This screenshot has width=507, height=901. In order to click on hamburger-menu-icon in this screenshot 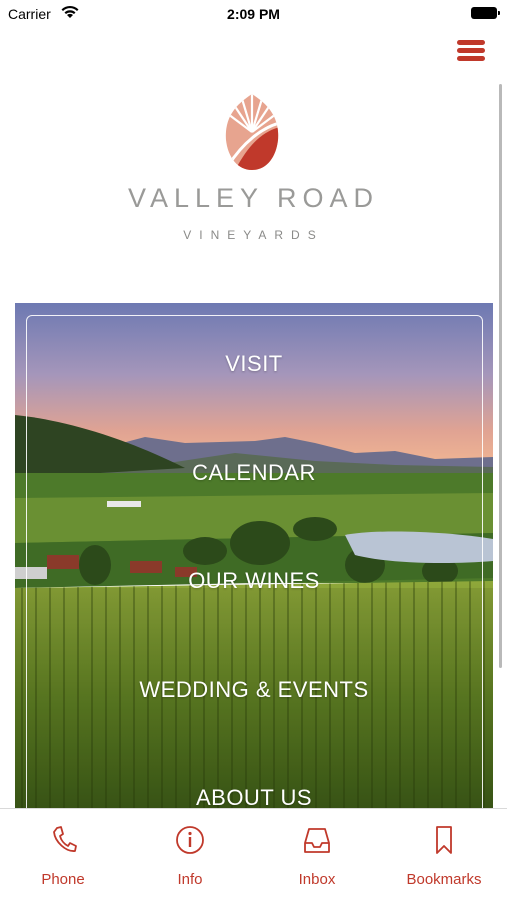, I will do `click(471, 52)`.